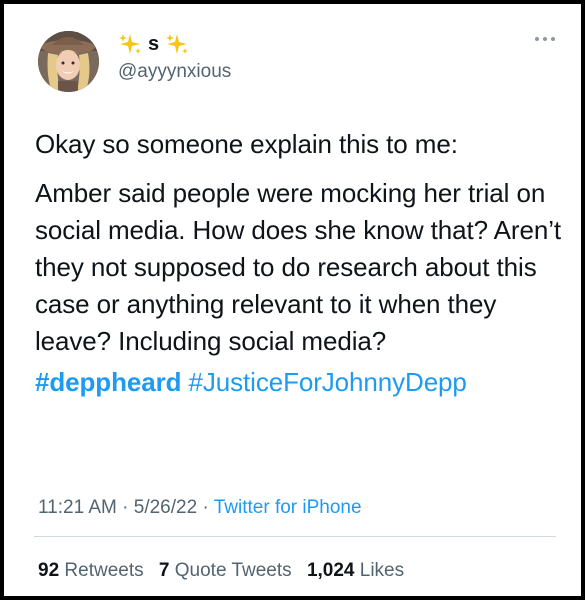 The width and height of the screenshot is (585, 600). What do you see at coordinates (200, 508) in the screenshot?
I see `tweet-meta: 11:21 AM · 5/26/22 · Twitter for iPhone` at bounding box center [200, 508].